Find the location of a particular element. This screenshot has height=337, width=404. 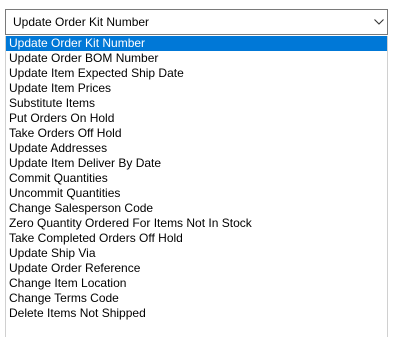

chevron-down-icon is located at coordinates (378, 22).